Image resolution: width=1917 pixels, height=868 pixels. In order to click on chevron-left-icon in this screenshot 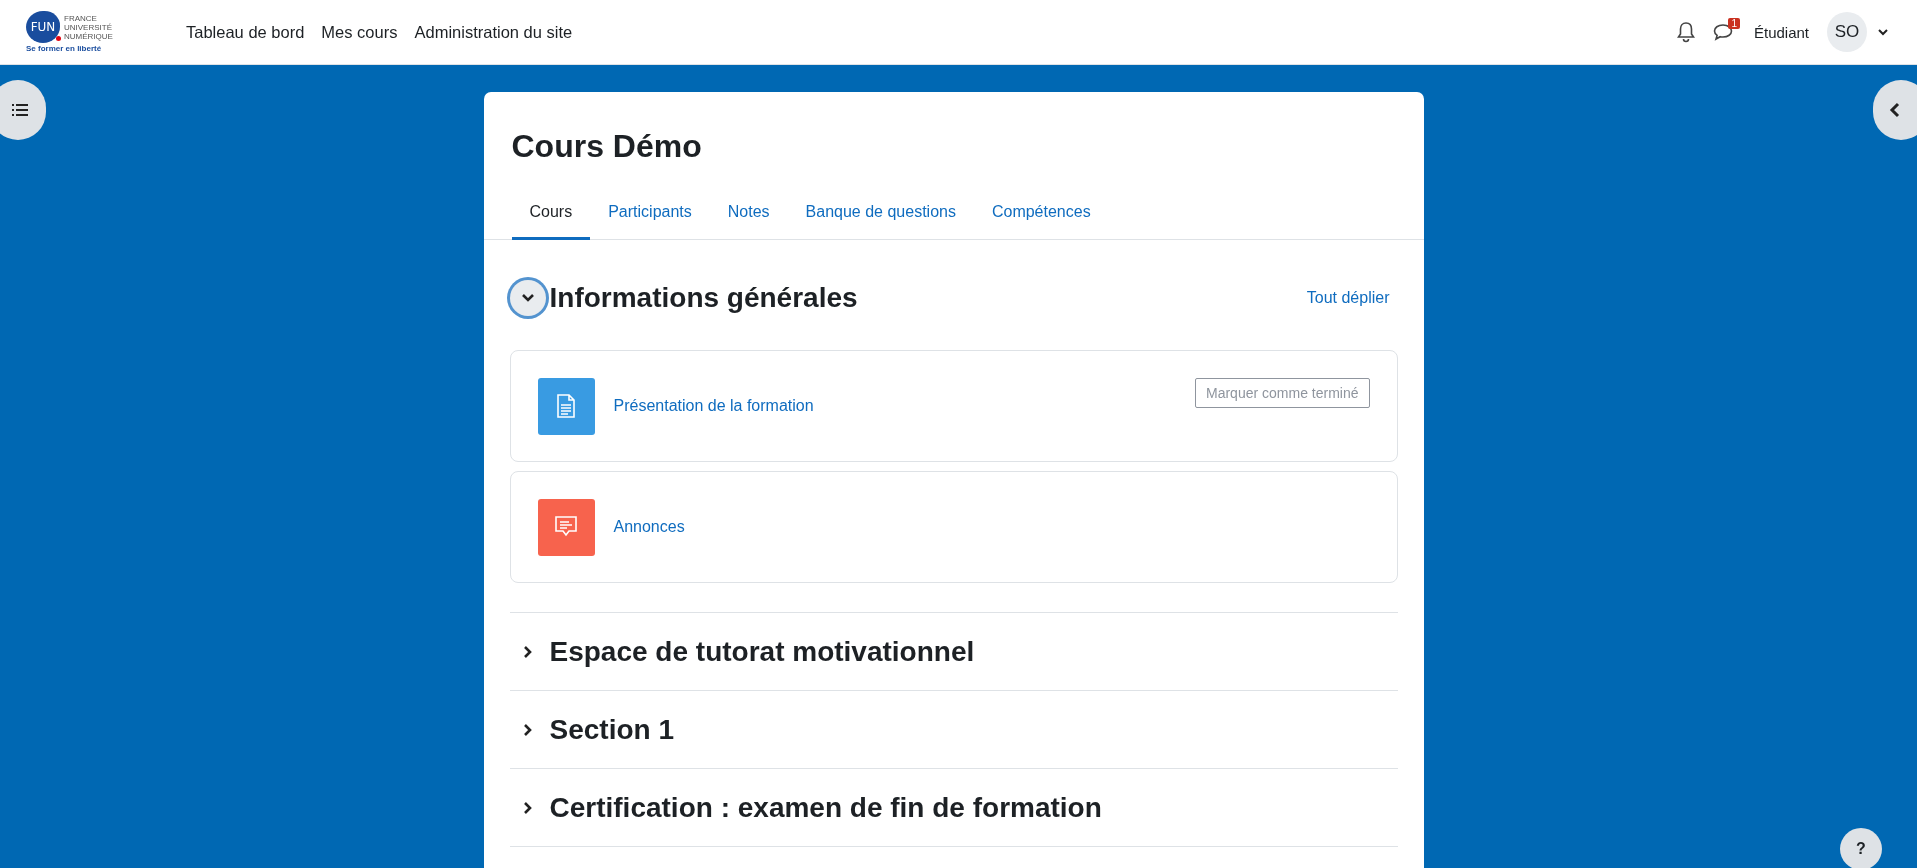, I will do `click(1895, 110)`.